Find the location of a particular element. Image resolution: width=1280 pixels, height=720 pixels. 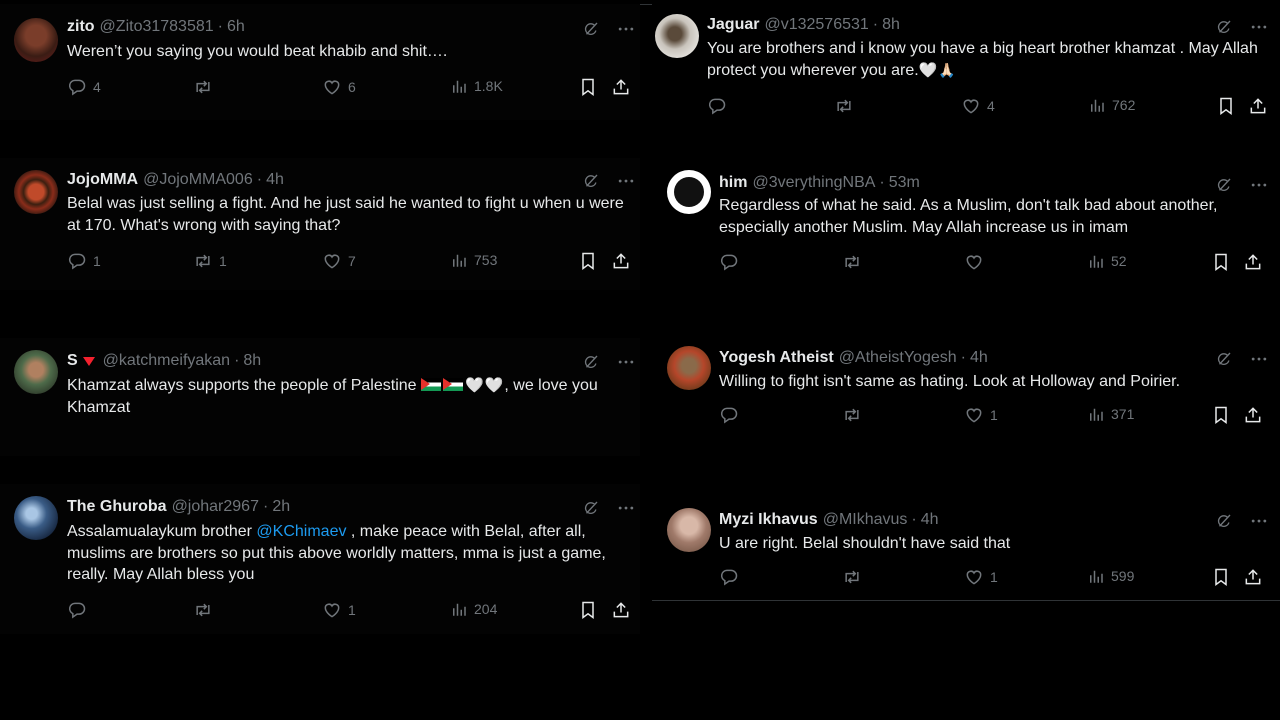

post-time: 6h is located at coordinates (236, 27).